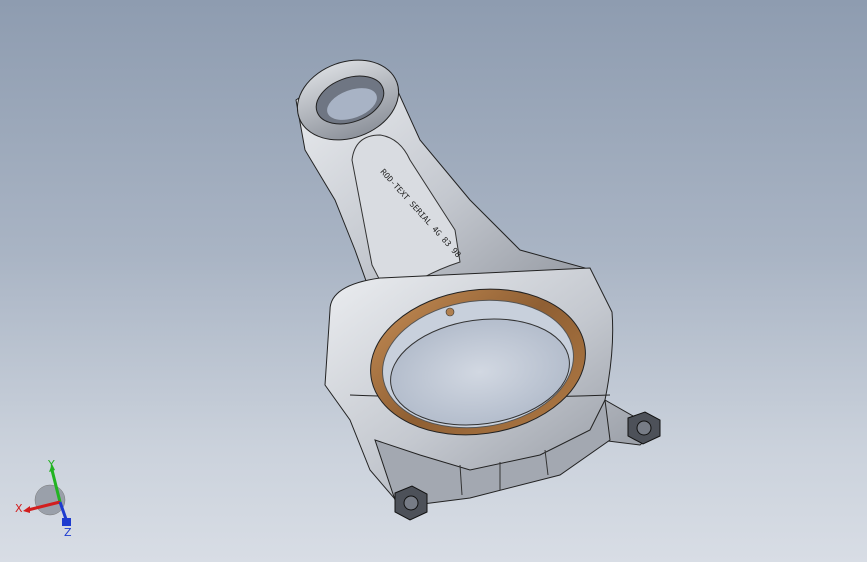 The height and width of the screenshot is (562, 867). What do you see at coordinates (49, 498) in the screenshot?
I see `reference-triad: Y X Z` at bounding box center [49, 498].